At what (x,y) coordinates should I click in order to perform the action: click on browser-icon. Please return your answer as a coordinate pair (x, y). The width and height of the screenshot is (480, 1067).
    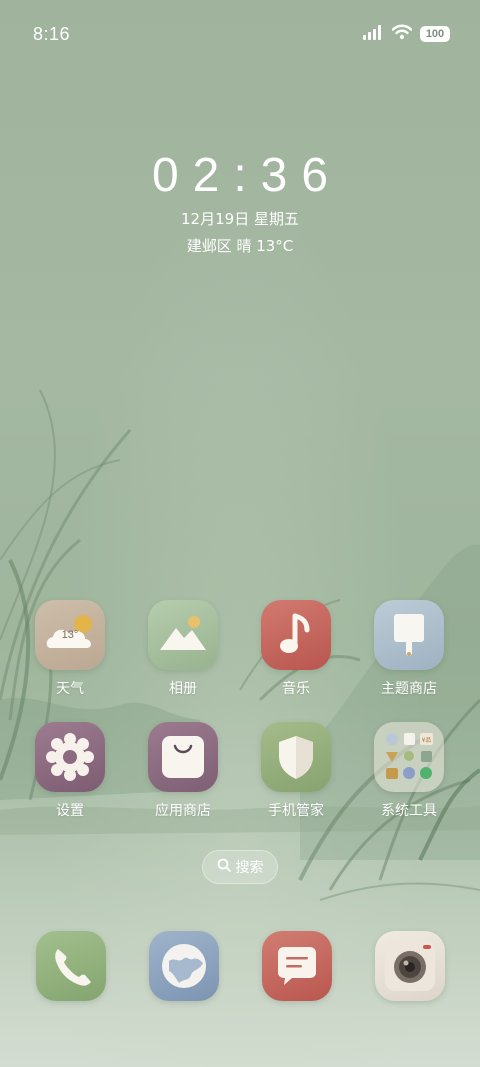
    Looking at the image, I should click on (184, 966).